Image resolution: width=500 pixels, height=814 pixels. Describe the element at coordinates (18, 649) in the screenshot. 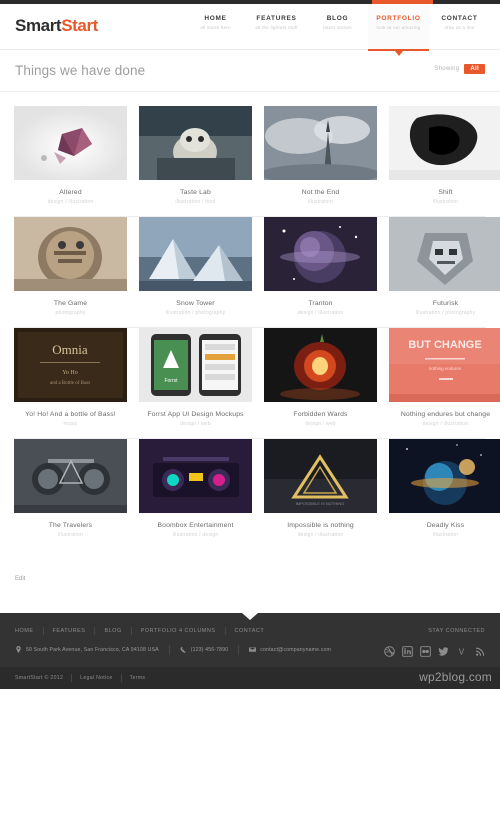

I see `location-pin-icon` at that location.